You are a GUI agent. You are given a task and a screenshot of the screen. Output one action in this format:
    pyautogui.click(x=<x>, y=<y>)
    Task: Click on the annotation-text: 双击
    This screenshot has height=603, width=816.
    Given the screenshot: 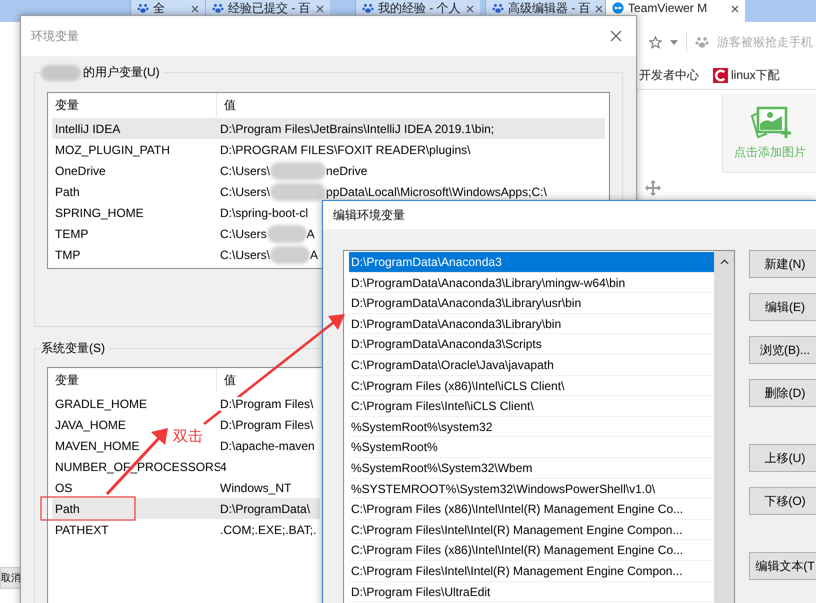 What is the action you would take?
    pyautogui.click(x=188, y=436)
    